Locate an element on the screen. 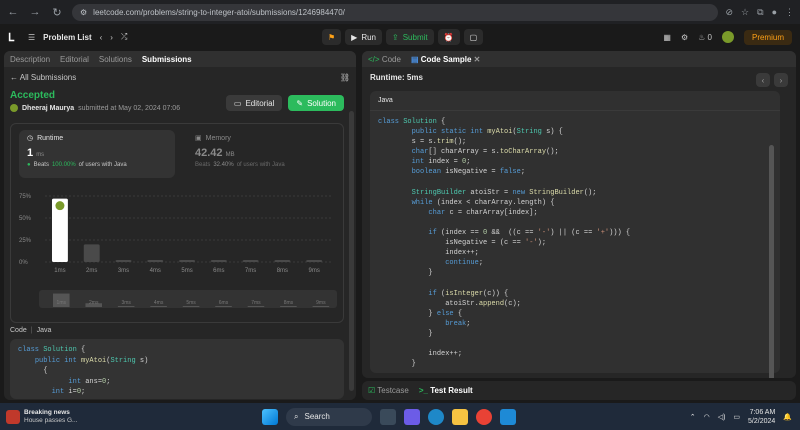 The image size is (800, 430). bar-7ms is located at coordinates (250, 261).